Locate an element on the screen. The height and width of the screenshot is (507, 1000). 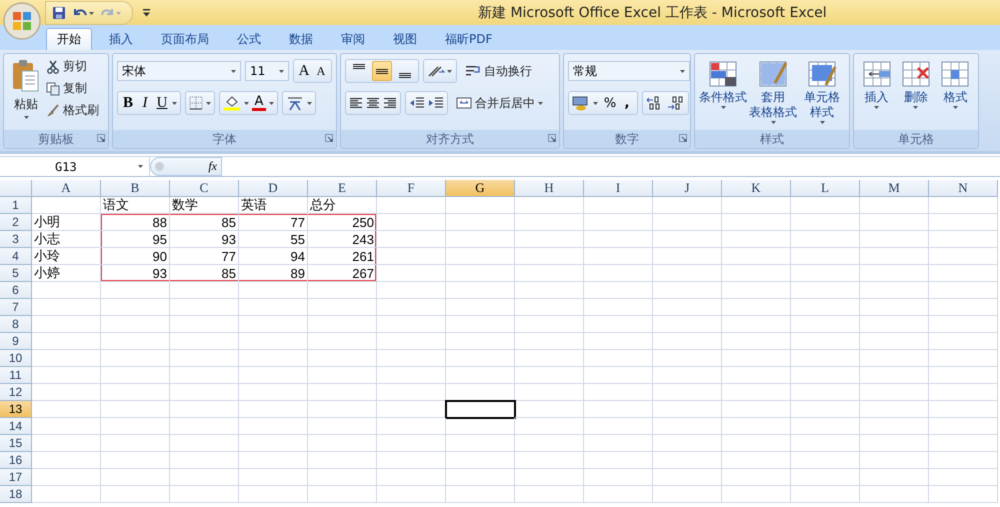
decrease-indent-icon is located at coordinates (417, 103).